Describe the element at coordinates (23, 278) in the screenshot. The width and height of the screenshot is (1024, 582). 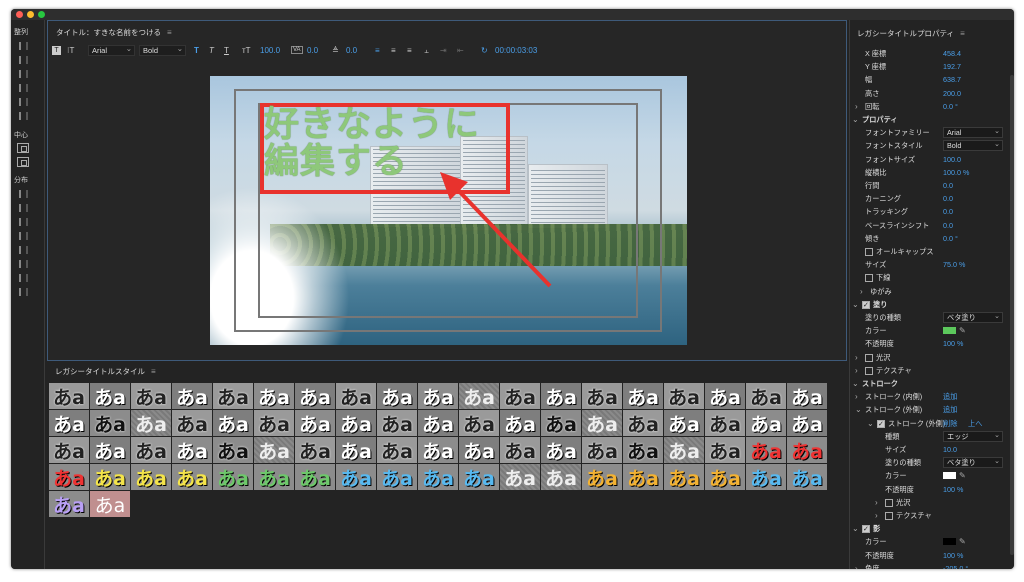
I see `distribute-bottom-icon` at that location.